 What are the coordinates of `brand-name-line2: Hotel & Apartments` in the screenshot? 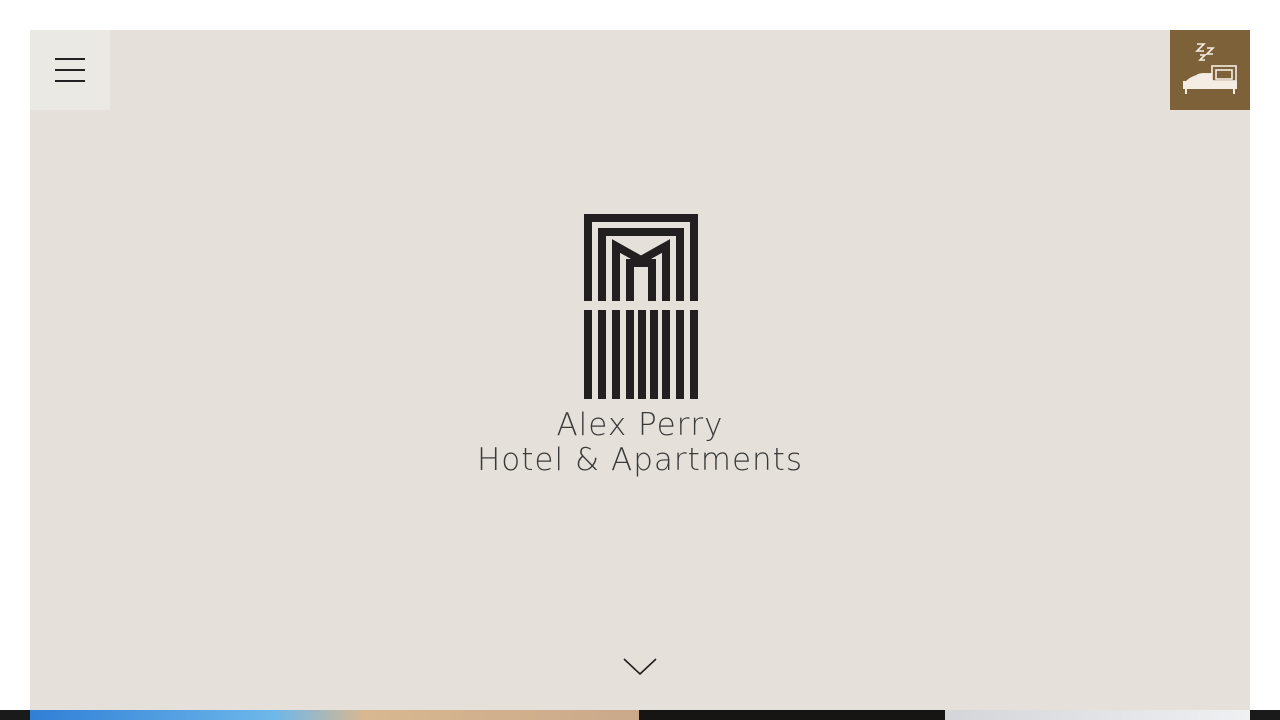 It's located at (639, 460).